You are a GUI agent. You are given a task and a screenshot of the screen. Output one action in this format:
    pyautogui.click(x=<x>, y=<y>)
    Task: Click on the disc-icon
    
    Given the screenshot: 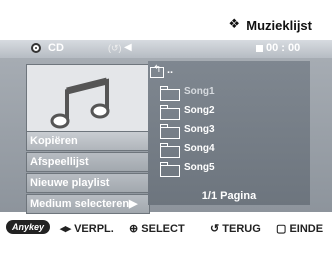 What is the action you would take?
    pyautogui.click(x=36, y=48)
    